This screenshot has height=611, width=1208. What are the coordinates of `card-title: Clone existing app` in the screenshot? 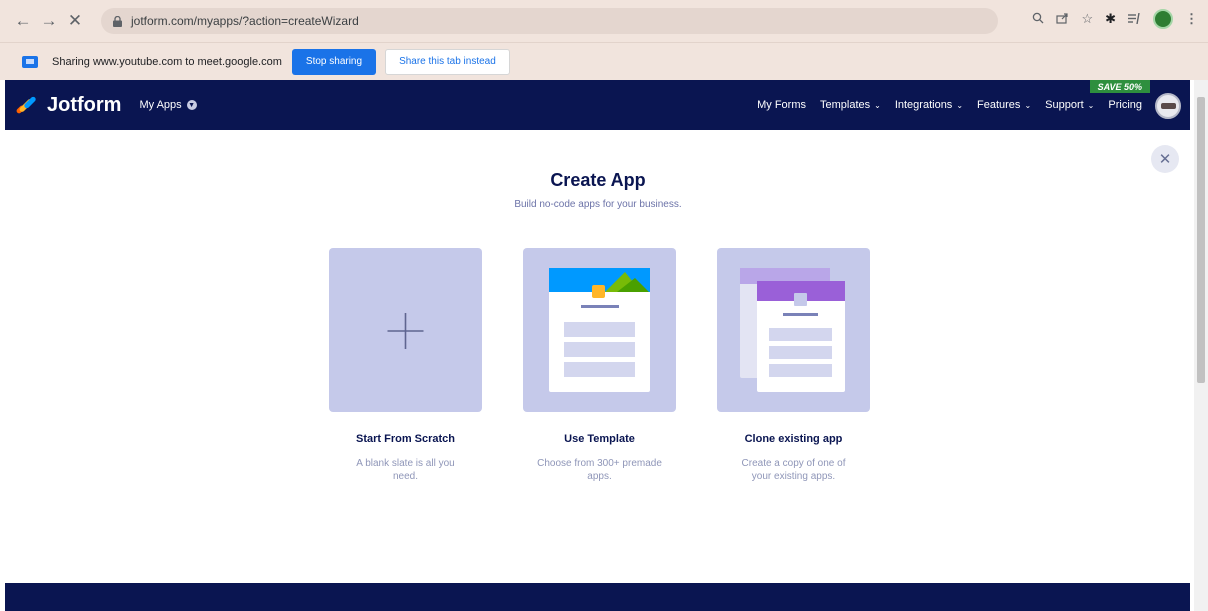 It's located at (793, 439).